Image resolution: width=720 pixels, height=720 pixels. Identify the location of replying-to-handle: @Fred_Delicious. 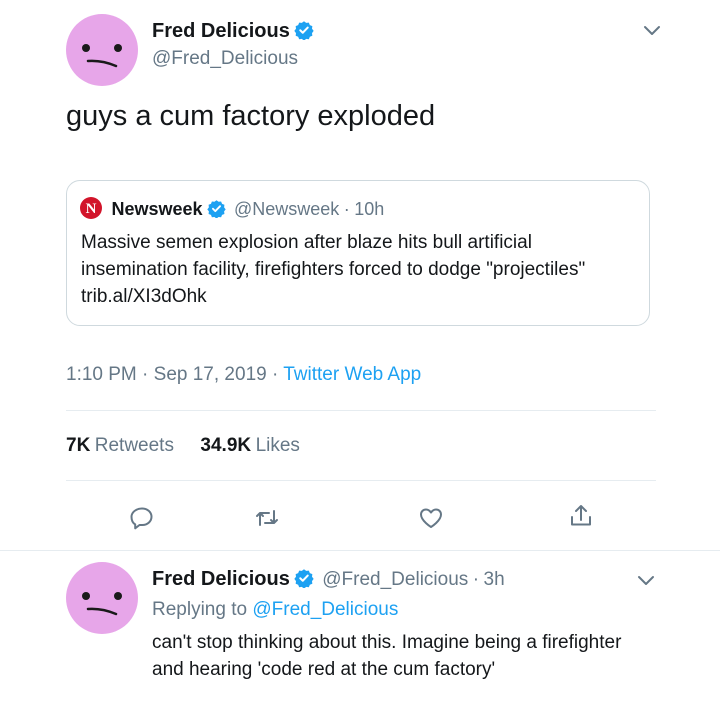
(325, 609).